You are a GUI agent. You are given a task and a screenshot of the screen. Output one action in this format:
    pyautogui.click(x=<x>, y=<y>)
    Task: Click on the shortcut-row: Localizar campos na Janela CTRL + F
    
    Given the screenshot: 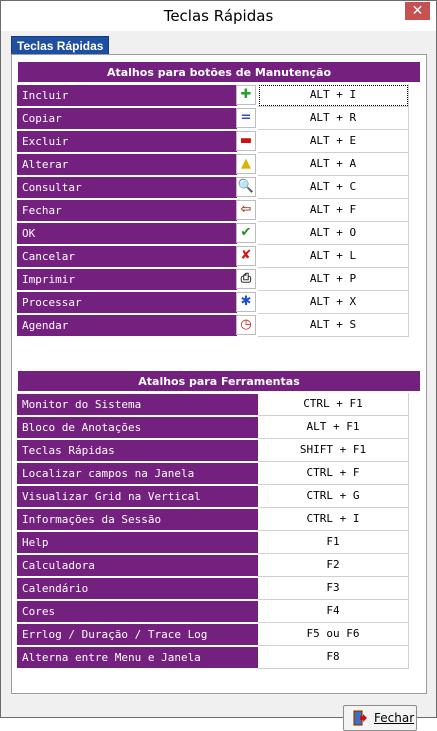 What is the action you would take?
    pyautogui.click(x=213, y=473)
    